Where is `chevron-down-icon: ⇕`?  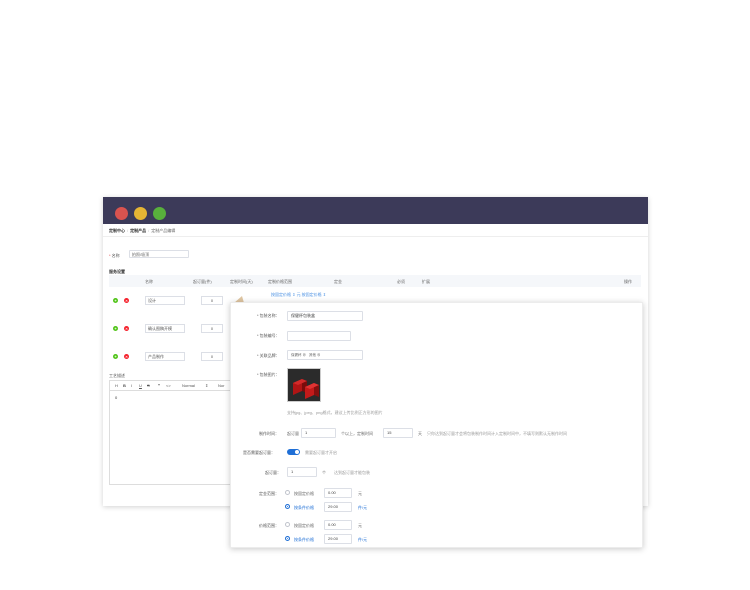
chevron-down-icon: ⇕ is located at coordinates (206, 385).